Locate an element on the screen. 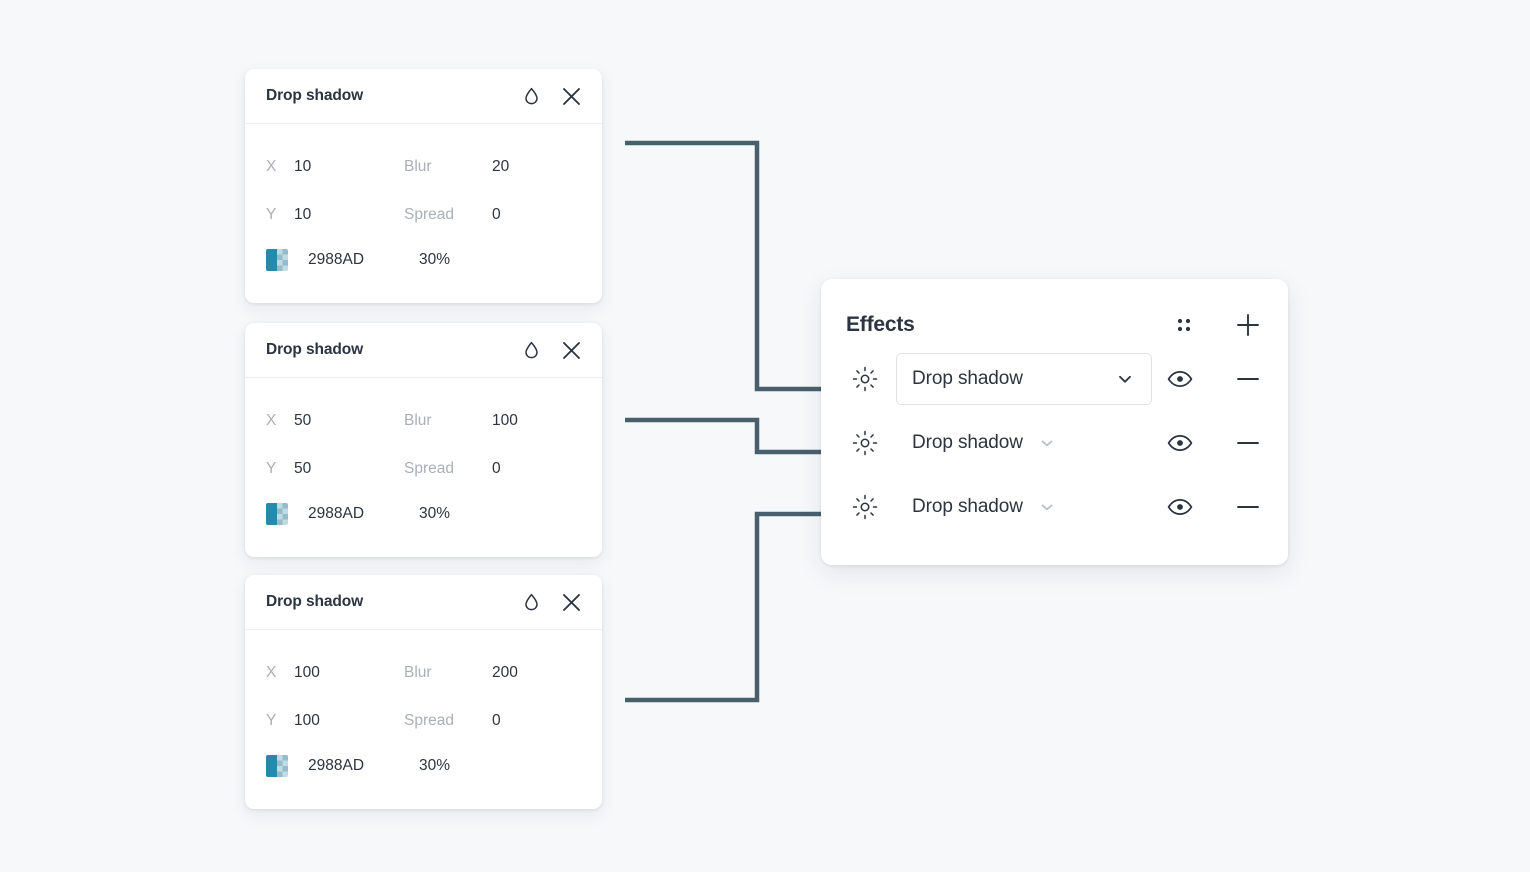 The image size is (1530, 872). x-value: 50 is located at coordinates (349, 421).